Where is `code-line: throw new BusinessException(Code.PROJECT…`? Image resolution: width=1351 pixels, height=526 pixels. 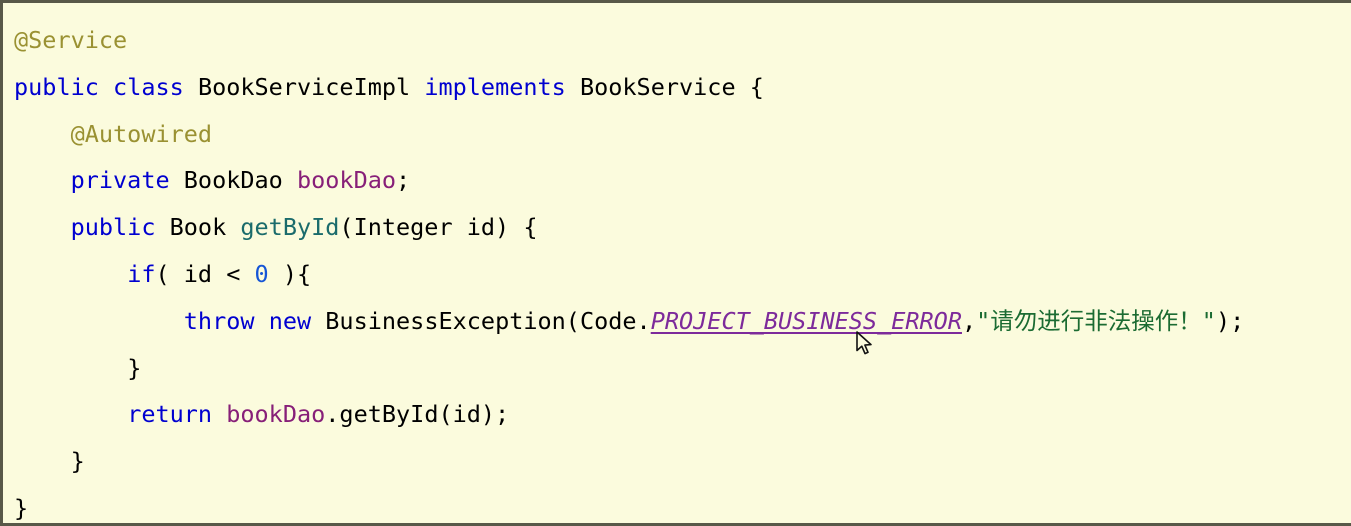 code-line: throw new BusinessException(Code.PROJECT… is located at coordinates (677, 321).